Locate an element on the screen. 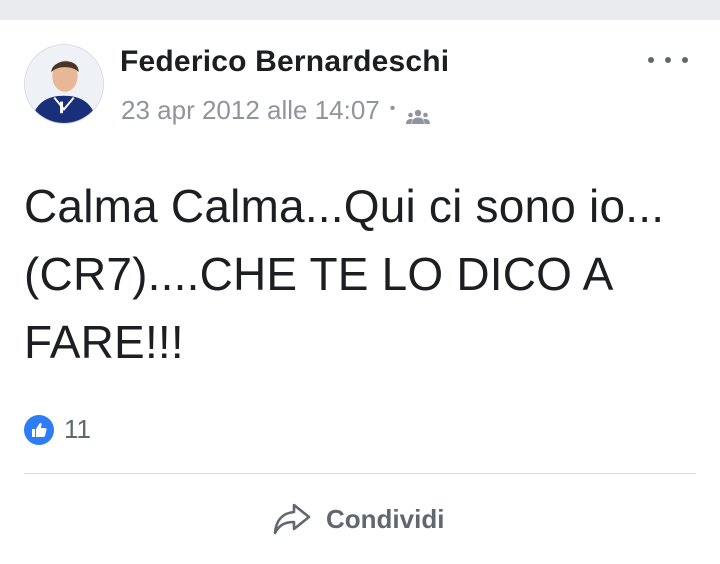  share-arrow-icon is located at coordinates (292, 519).